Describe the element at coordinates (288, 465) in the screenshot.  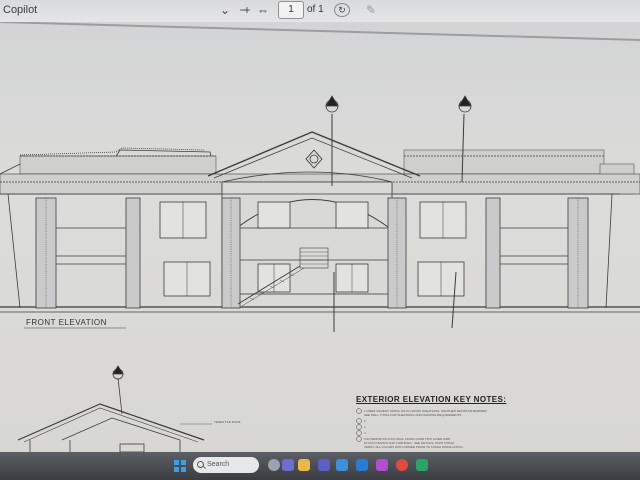
I see `chat-icon` at that location.